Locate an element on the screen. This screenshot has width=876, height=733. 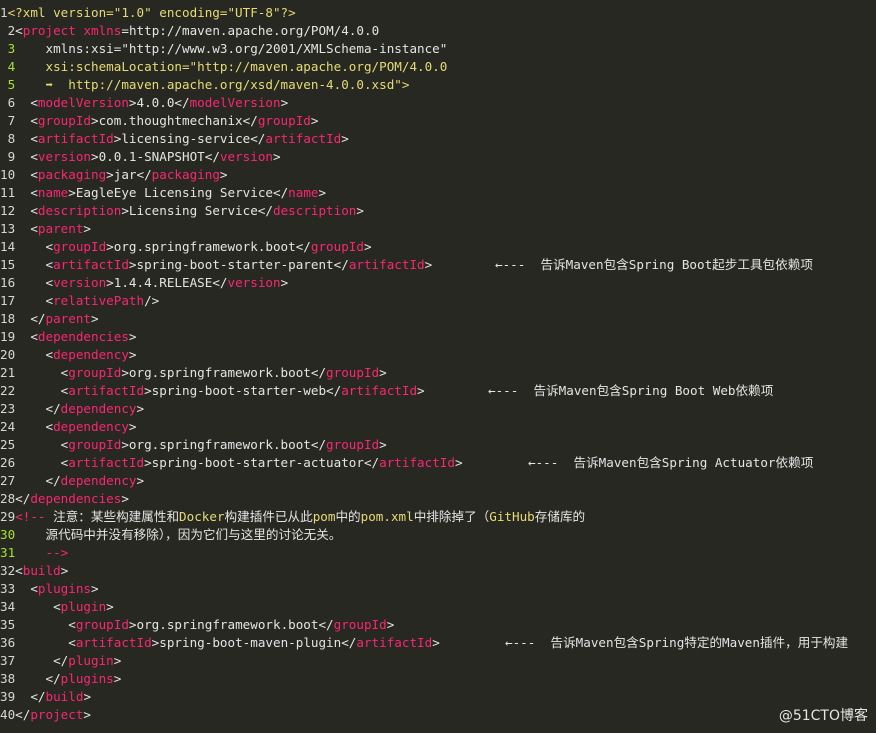
code-token: --> is located at coordinates (42, 552).